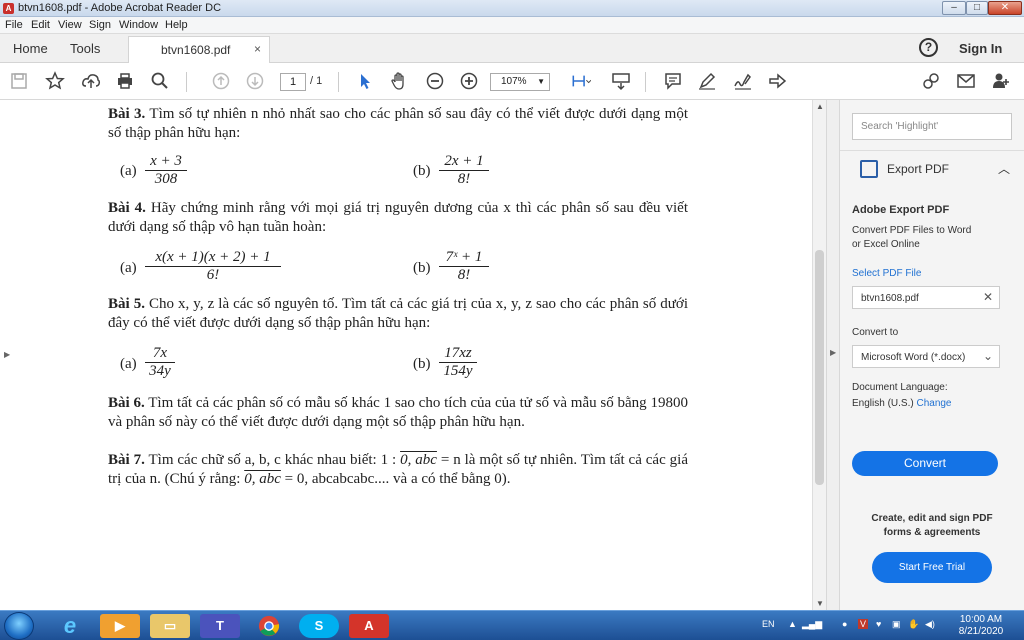 The height and width of the screenshot is (640, 1024). What do you see at coordinates (819, 367) in the screenshot?
I see `scrollbar-thumb` at bounding box center [819, 367].